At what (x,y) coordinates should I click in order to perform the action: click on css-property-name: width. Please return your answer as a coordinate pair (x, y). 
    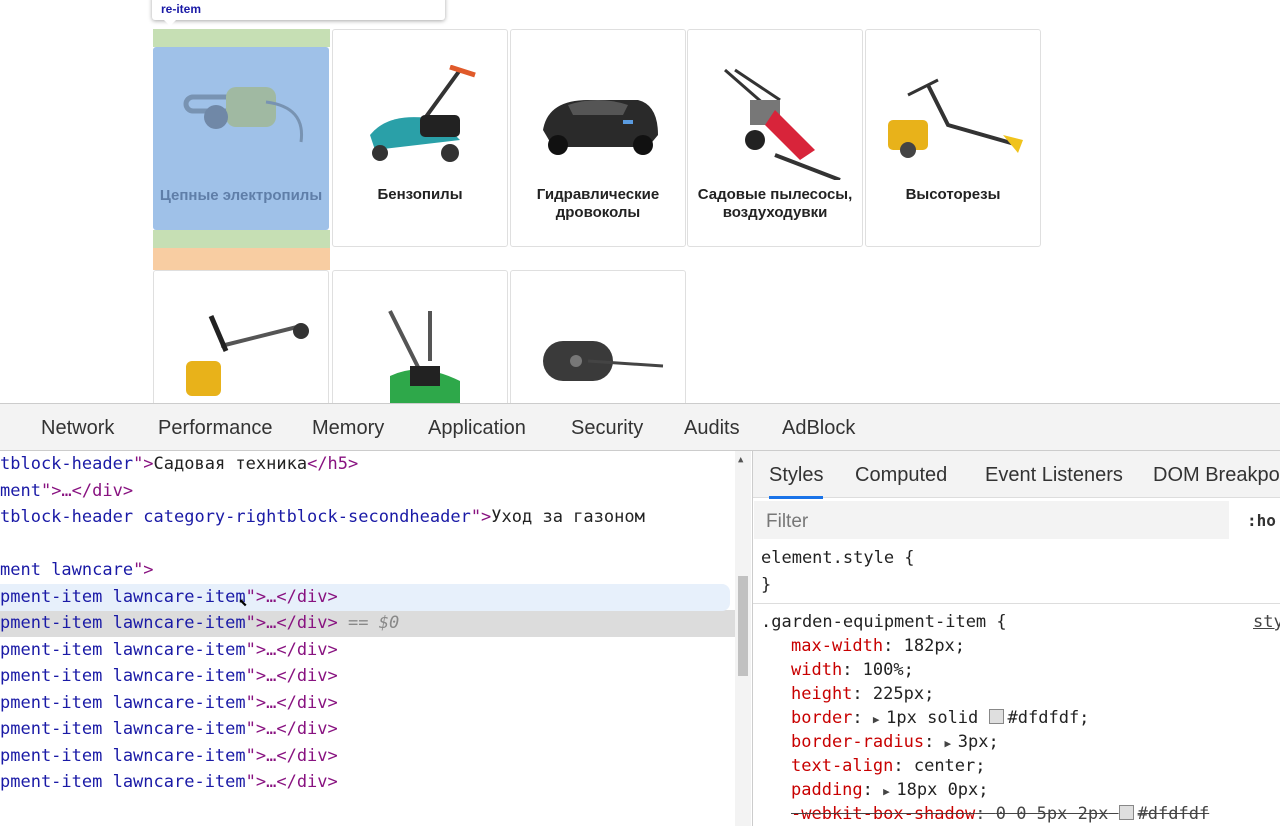
    Looking at the image, I should click on (817, 670).